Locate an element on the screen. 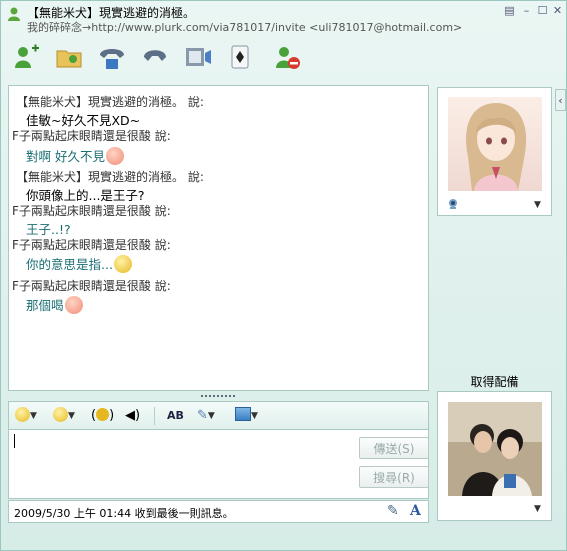 The image size is (567, 551). get-accessory-label: 取得配備 is located at coordinates (494, 381).